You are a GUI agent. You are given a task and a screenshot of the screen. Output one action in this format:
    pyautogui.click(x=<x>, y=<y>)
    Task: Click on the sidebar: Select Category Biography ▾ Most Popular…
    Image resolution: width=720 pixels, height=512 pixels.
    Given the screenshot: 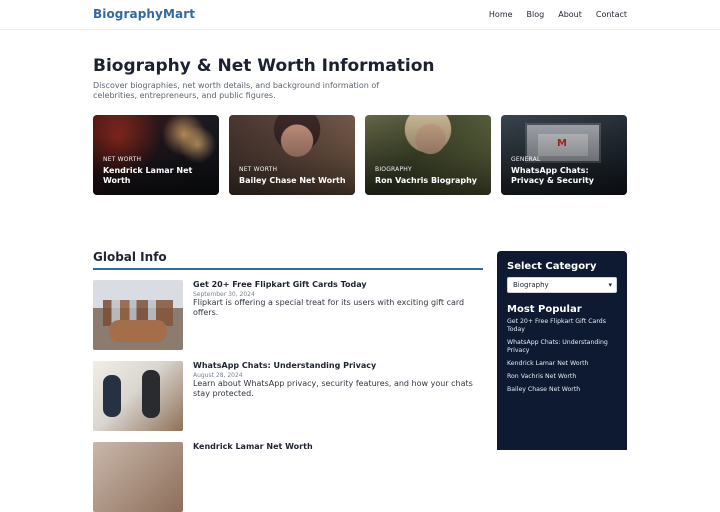 What is the action you would take?
    pyautogui.click(x=562, y=350)
    